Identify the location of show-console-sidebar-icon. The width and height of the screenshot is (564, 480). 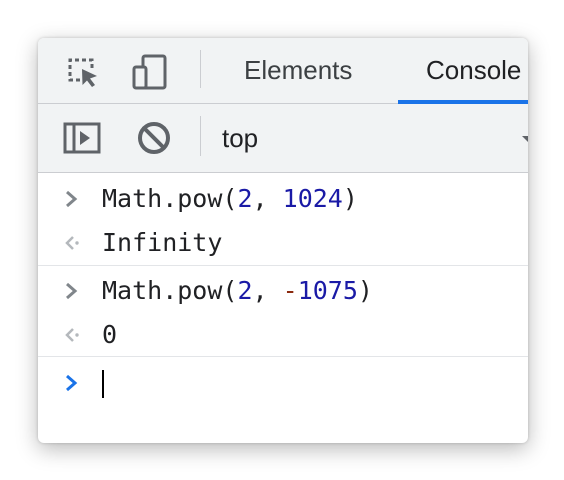
(82, 138).